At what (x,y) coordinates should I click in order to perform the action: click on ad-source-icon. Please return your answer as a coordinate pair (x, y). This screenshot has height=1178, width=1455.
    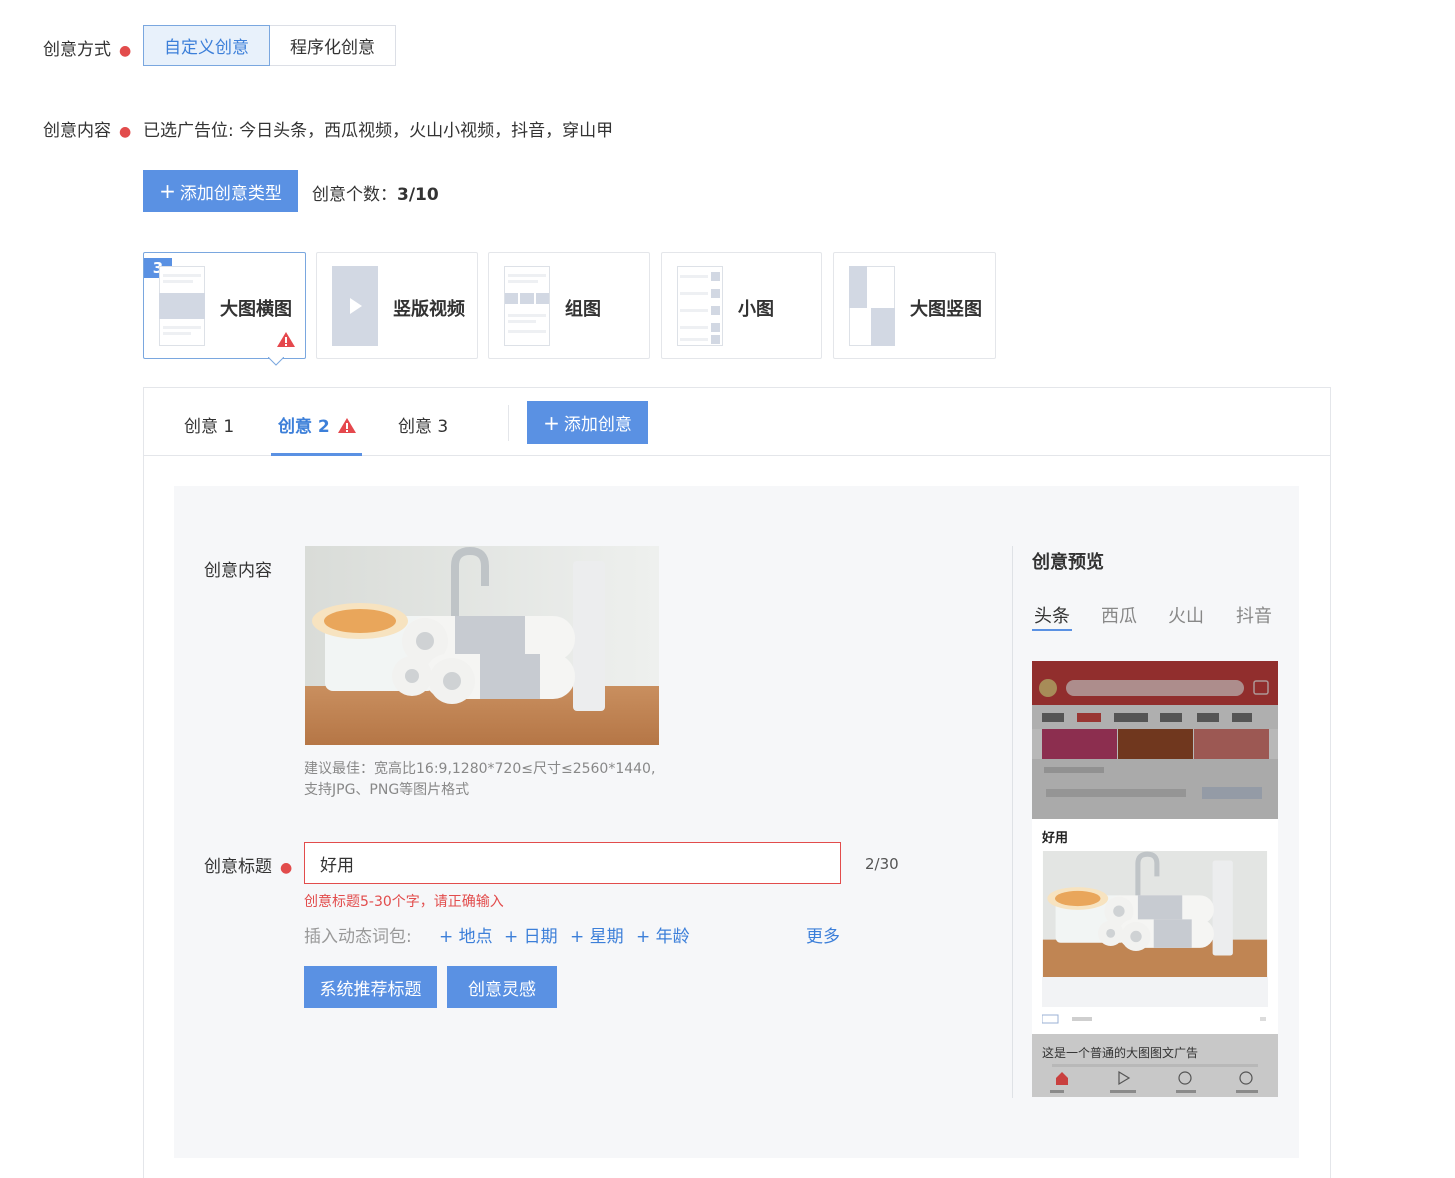
    Looking at the image, I should click on (1154, 1019).